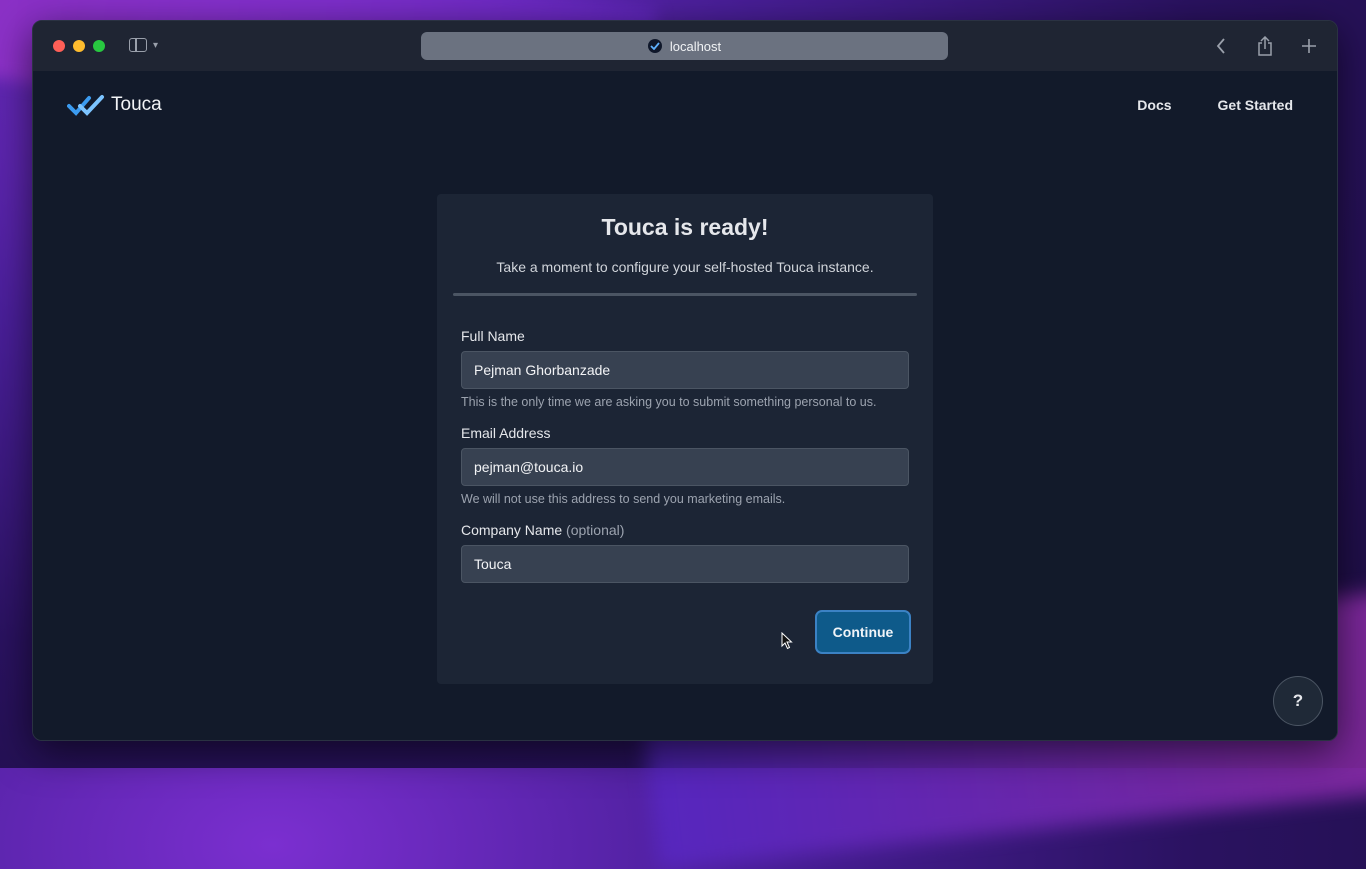  I want to click on brand-logo: Touca, so click(114, 105).